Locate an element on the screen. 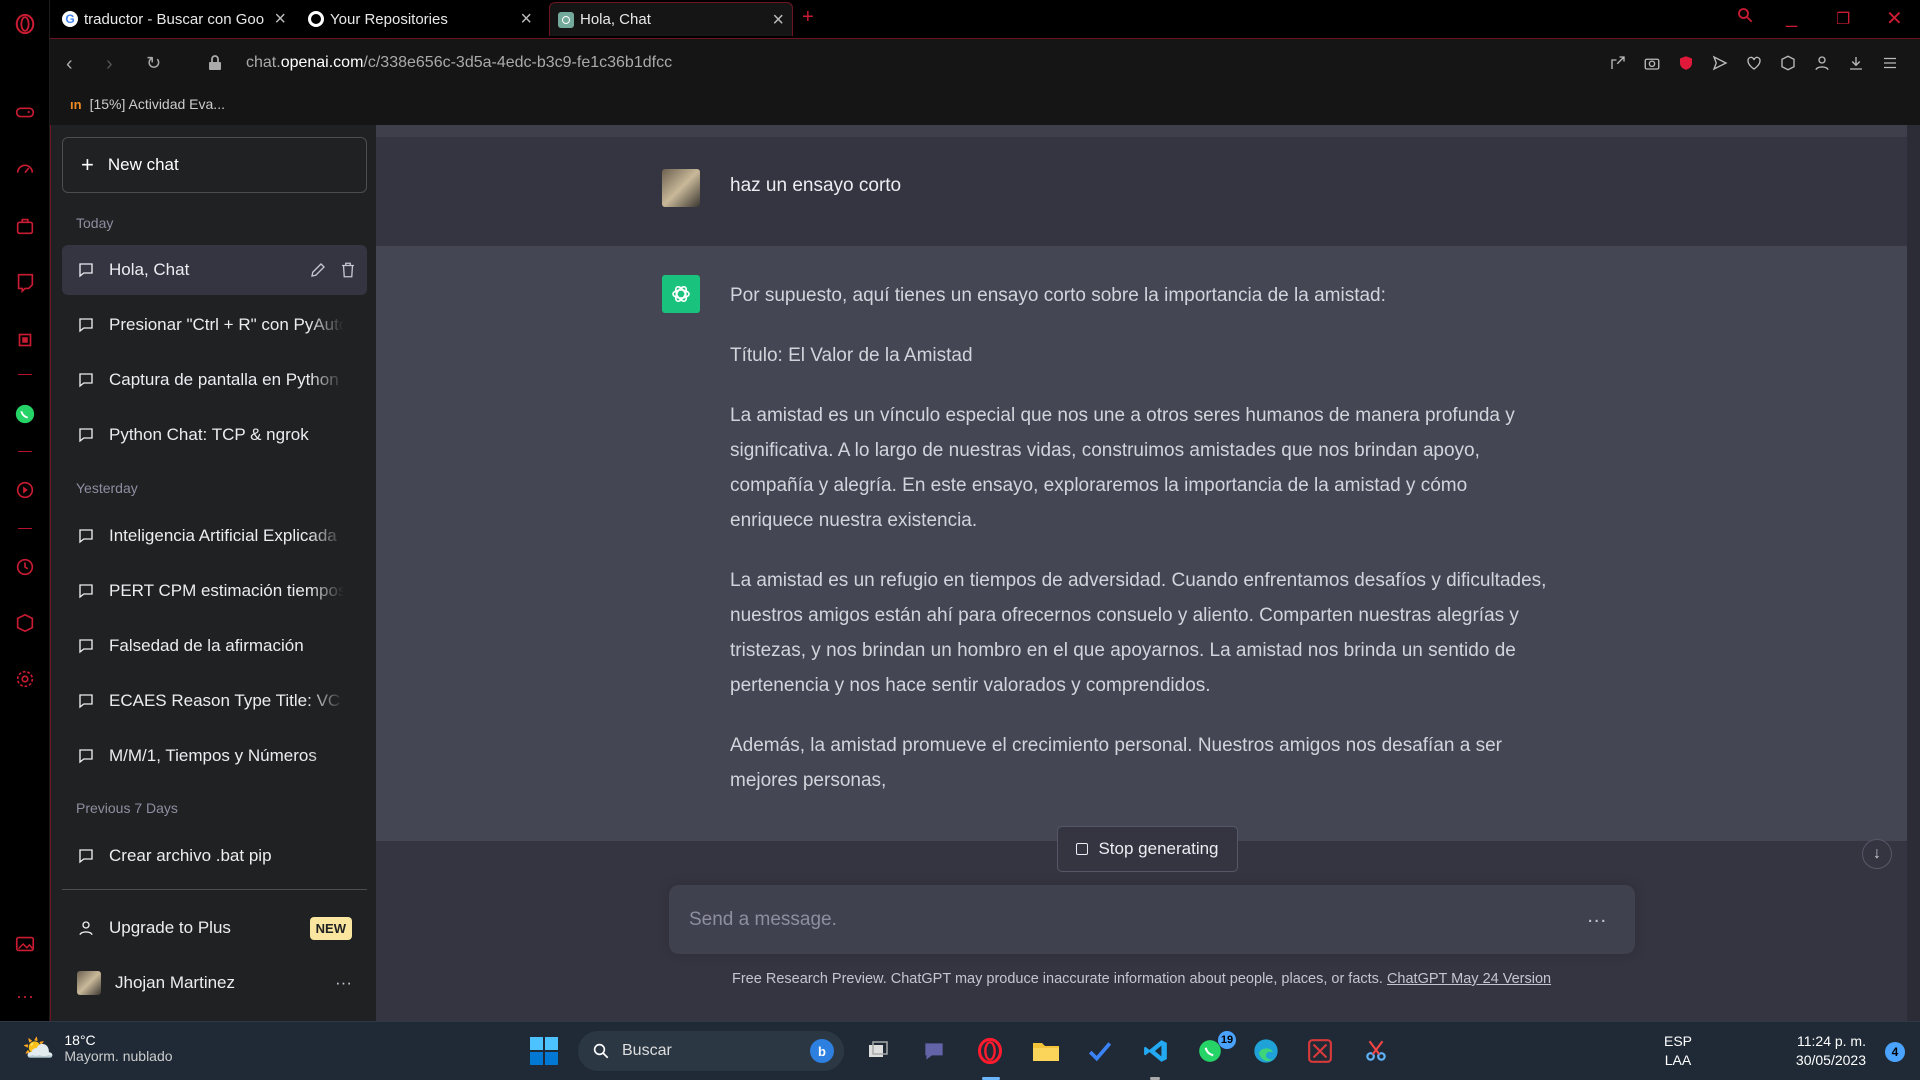  teams-chat-icon is located at coordinates (934, 1051).